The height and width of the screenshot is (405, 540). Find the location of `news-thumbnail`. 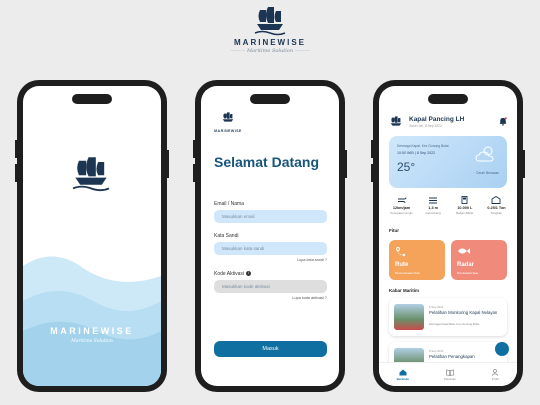

news-thumbnail is located at coordinates (409, 317).